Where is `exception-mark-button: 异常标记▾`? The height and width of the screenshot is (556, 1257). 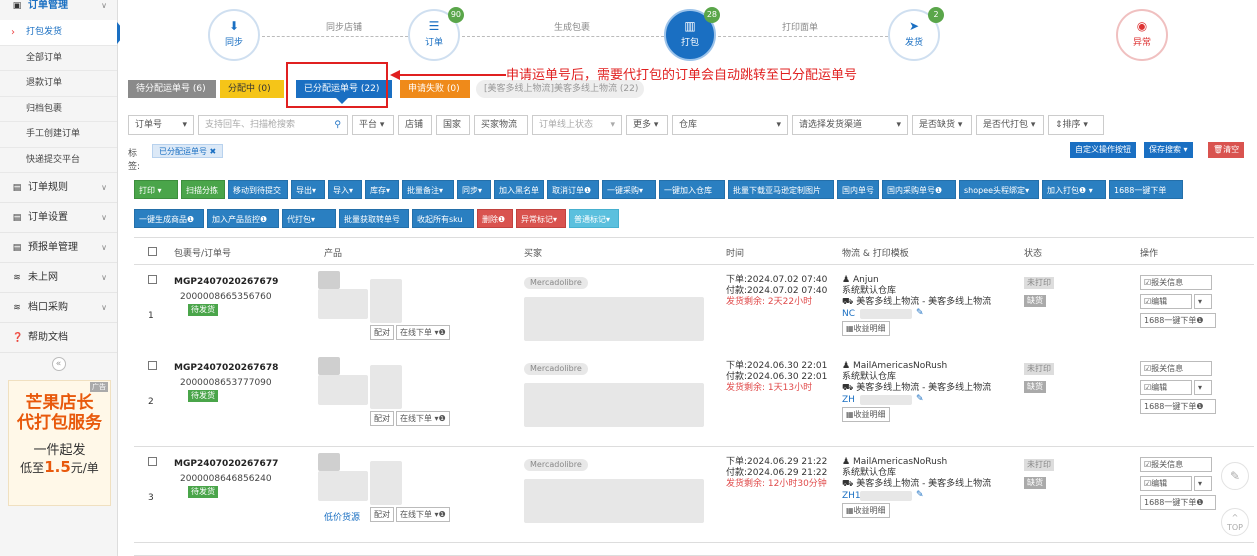
exception-mark-button: 异常标记▾ is located at coordinates (541, 218).